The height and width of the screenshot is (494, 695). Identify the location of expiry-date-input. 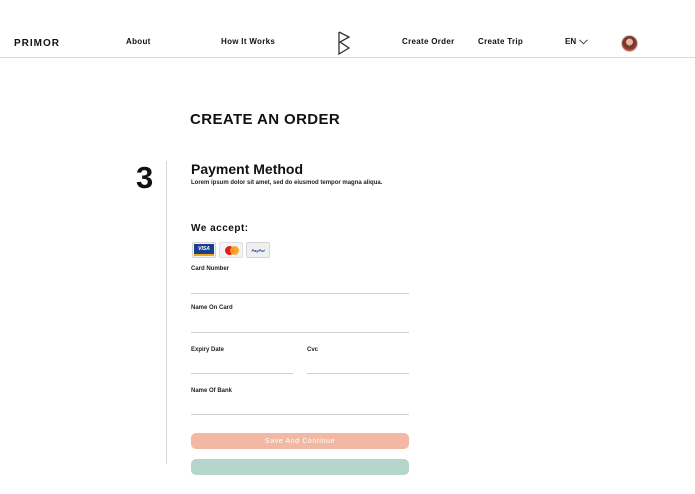
(242, 367).